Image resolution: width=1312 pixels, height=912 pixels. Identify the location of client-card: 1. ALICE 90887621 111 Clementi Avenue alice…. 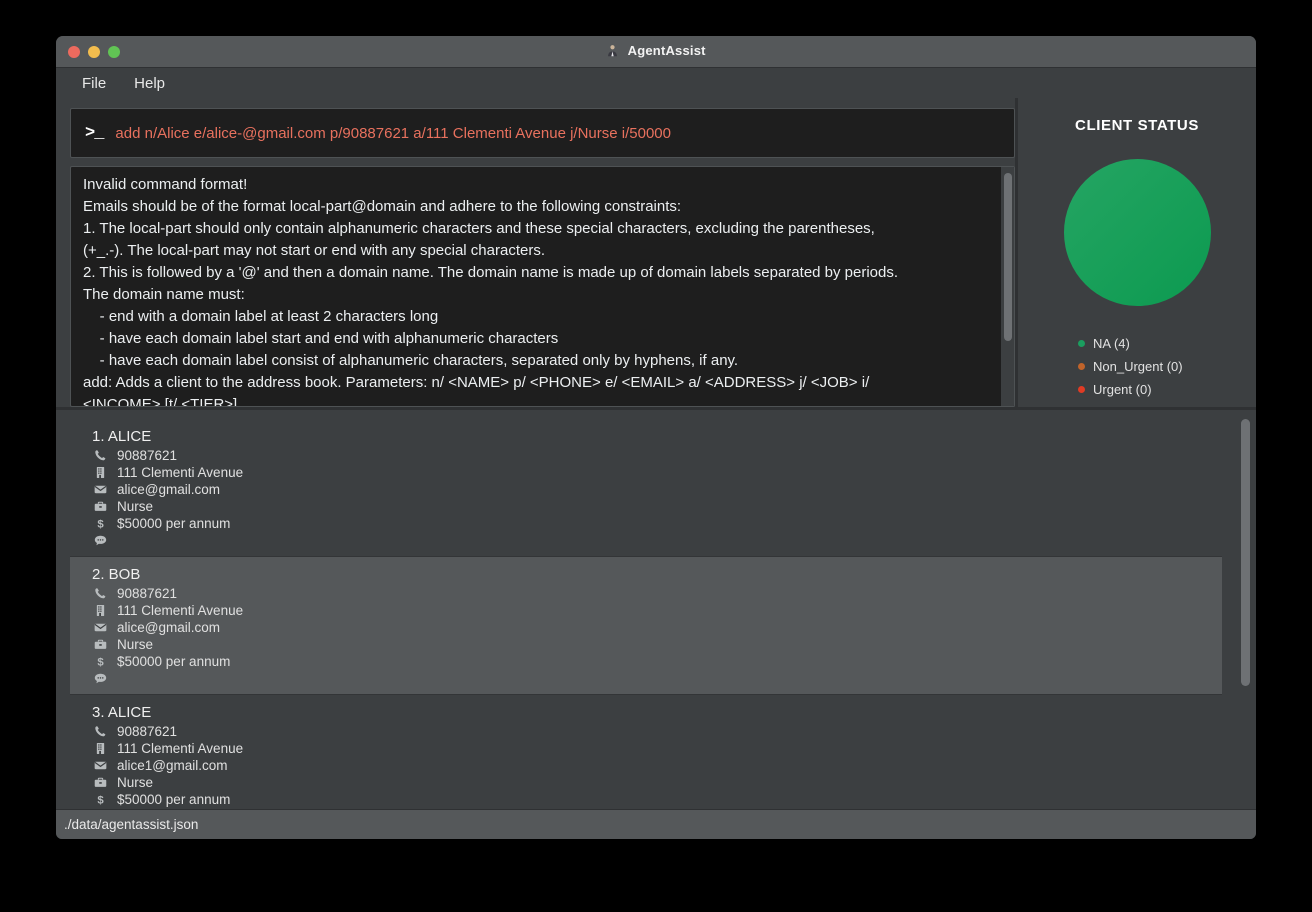
(646, 488).